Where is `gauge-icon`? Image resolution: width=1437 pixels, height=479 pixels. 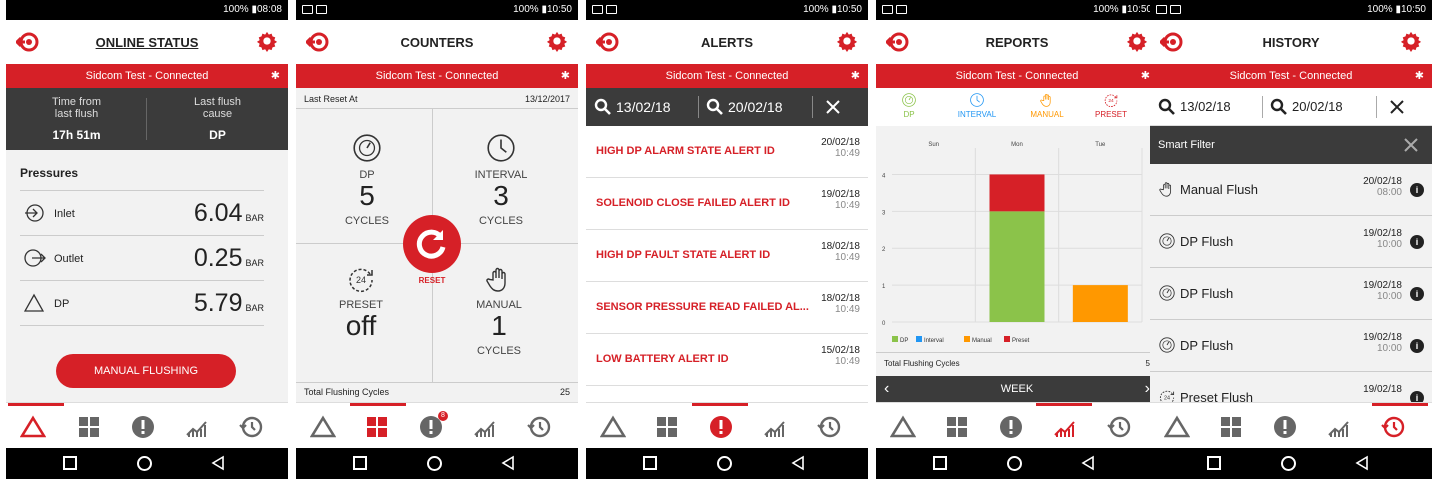
gauge-icon is located at coordinates (909, 100).